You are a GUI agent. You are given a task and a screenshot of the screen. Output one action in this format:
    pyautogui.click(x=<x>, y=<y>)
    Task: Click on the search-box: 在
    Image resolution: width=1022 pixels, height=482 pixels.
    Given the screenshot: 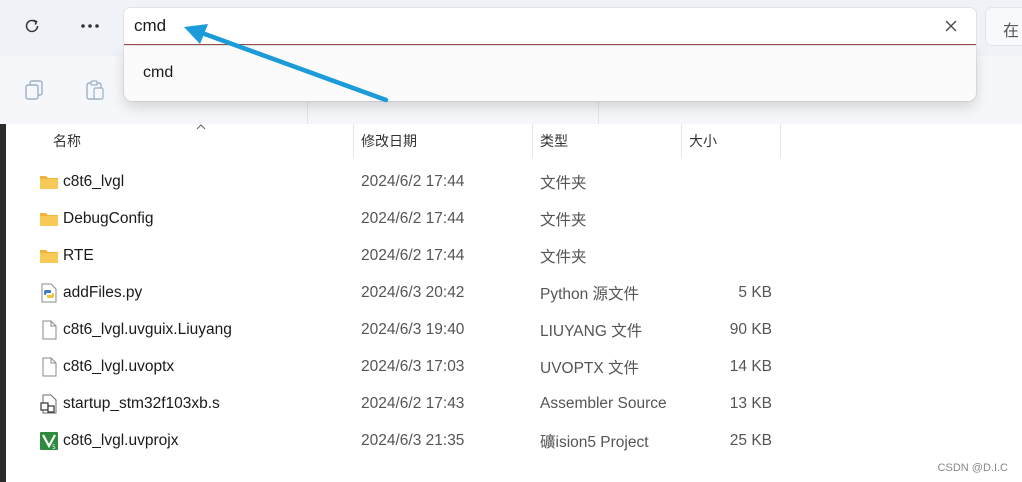 What is the action you would take?
    pyautogui.click(x=1004, y=26)
    